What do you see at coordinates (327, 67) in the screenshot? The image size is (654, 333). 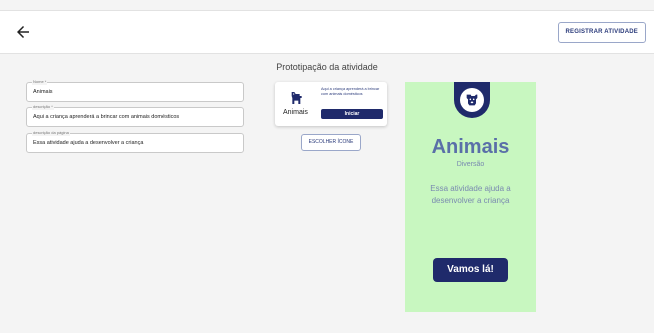 I see `page-title: Prototipação da atividade` at bounding box center [327, 67].